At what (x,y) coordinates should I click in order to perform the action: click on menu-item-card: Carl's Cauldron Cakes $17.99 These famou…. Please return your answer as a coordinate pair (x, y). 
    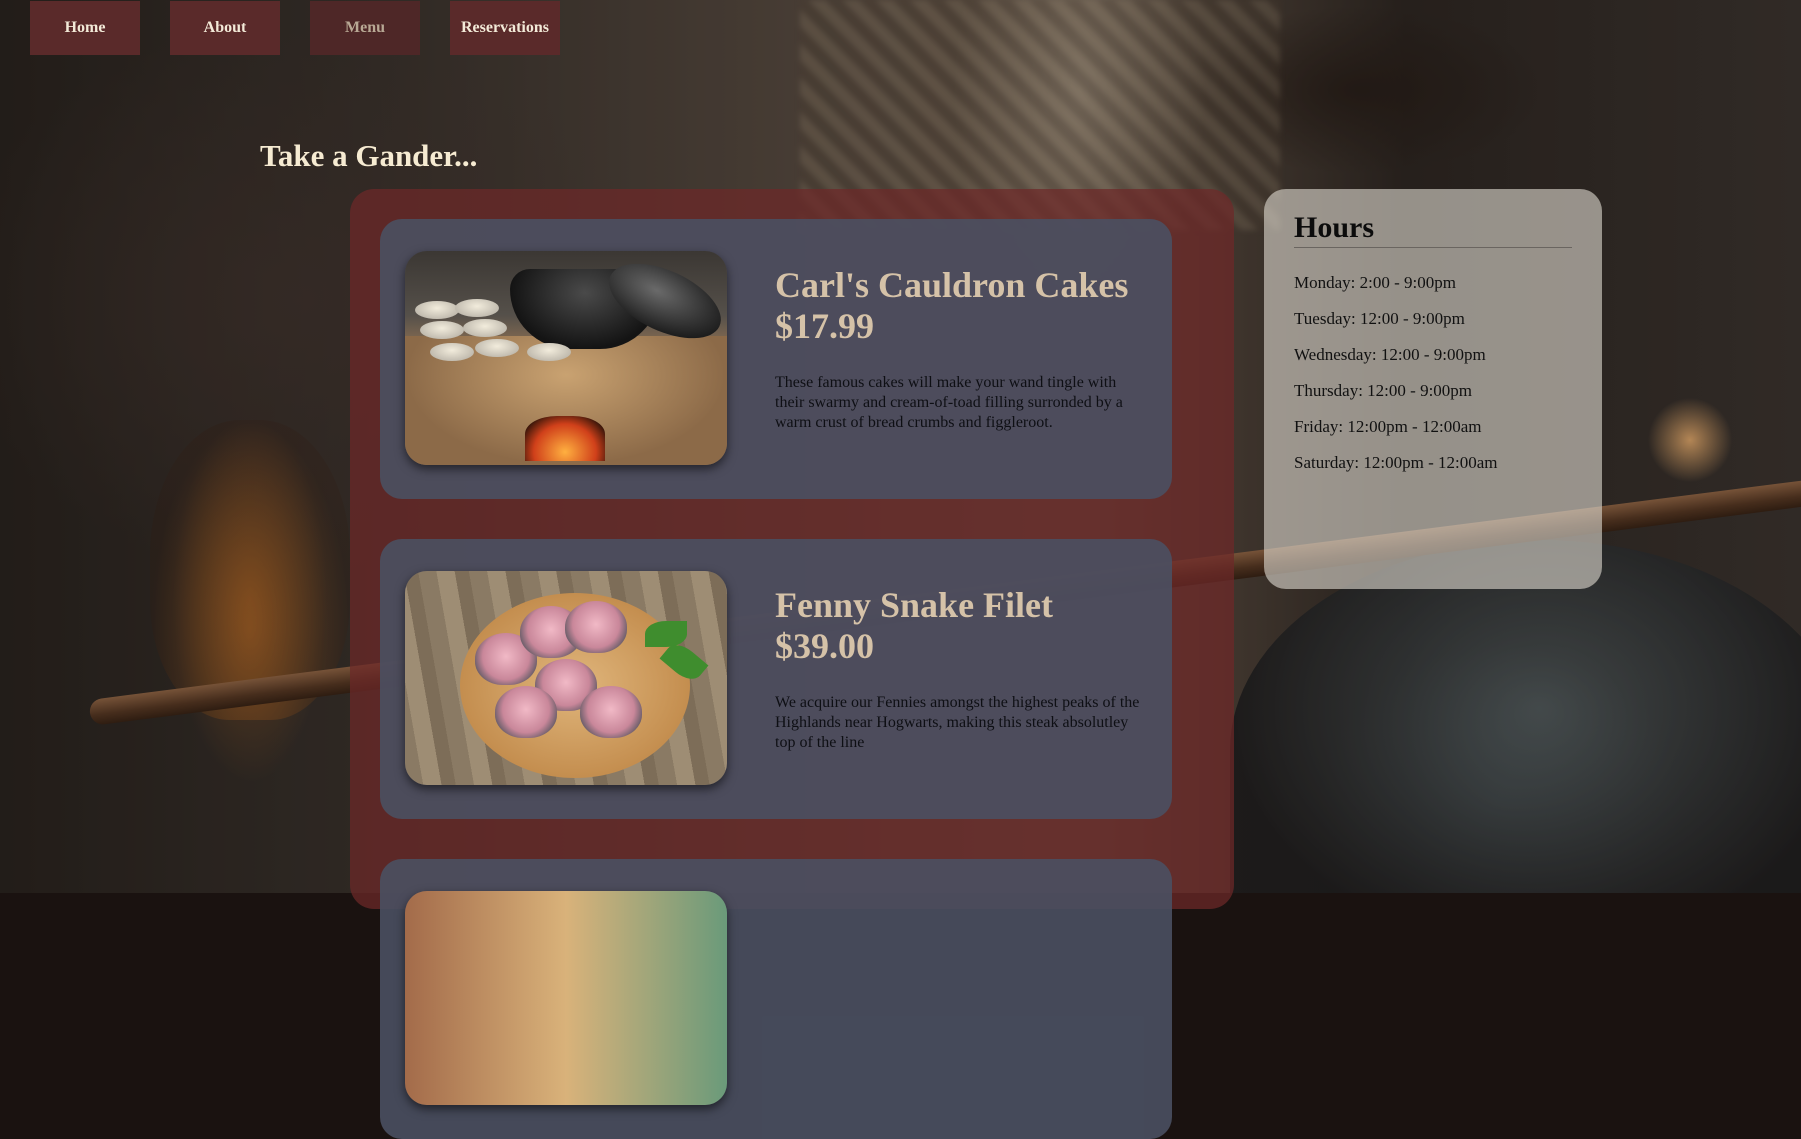
    Looking at the image, I should click on (776, 359).